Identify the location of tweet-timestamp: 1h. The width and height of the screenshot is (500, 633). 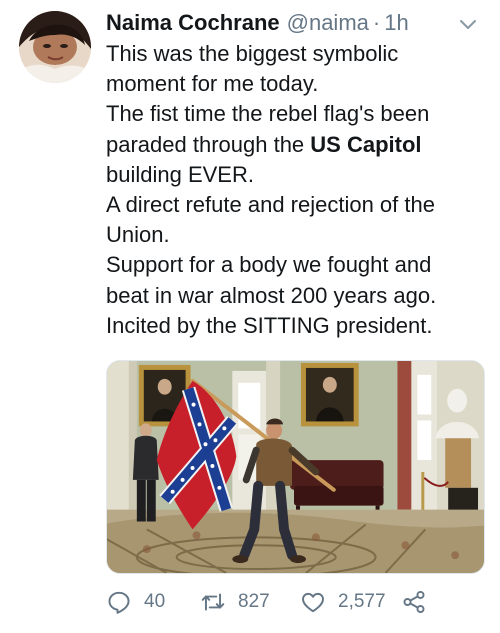
(396, 23).